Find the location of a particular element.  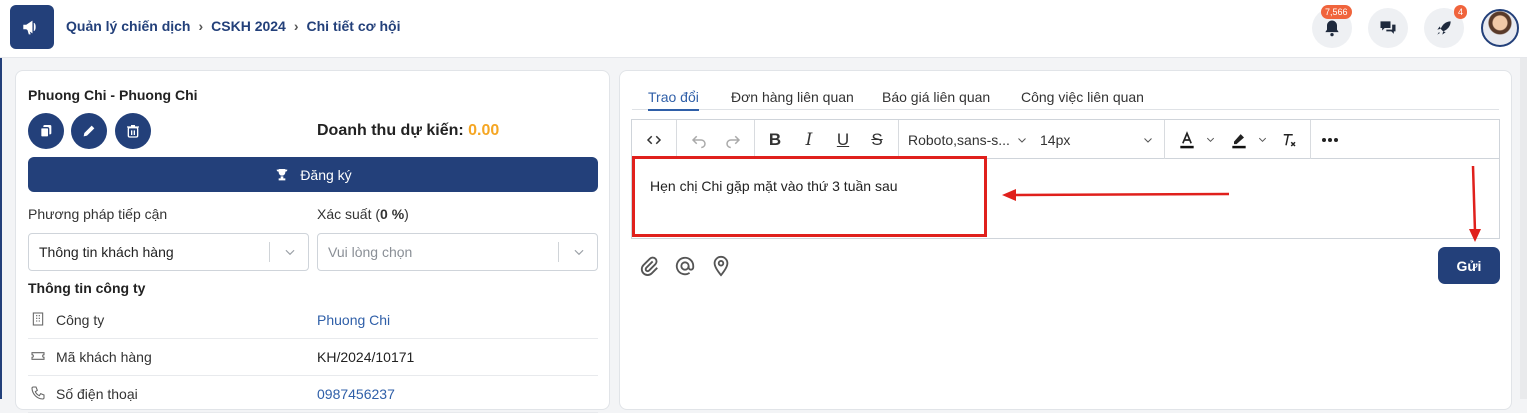

breadcrumb-campaign-management: Quản lý chiến dịch is located at coordinates (128, 26).